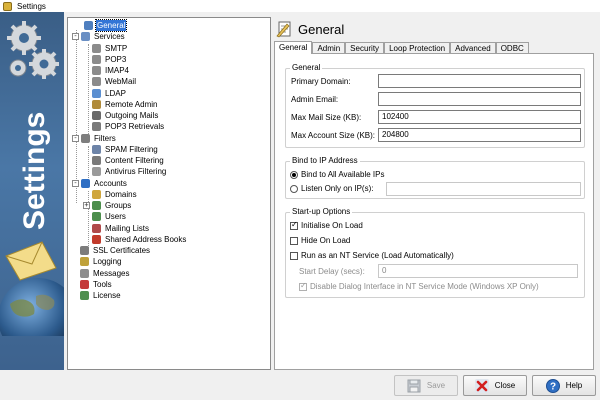  I want to click on tree-item-pop3-retrievals: POP3 Retrievals, so click(128, 126).